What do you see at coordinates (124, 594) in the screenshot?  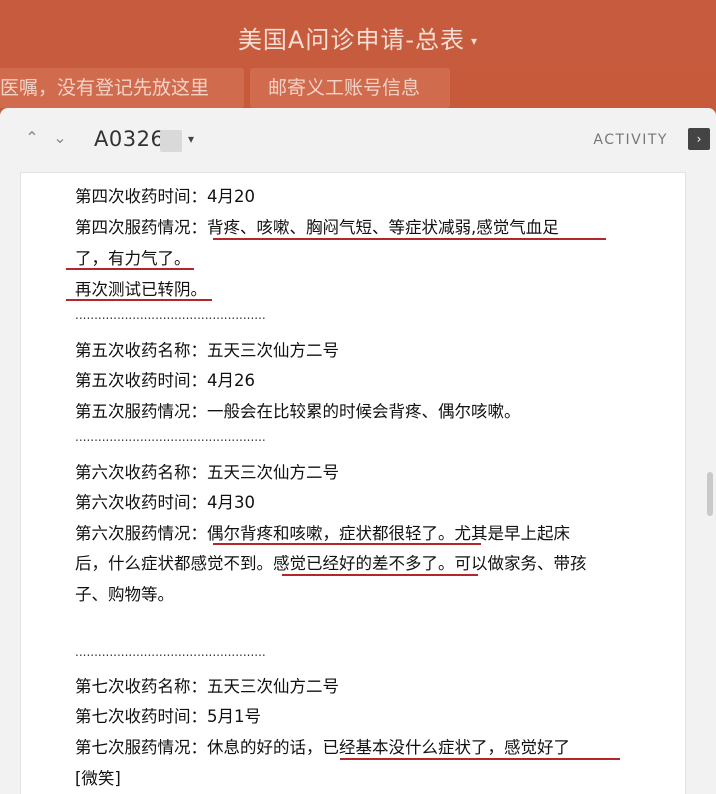 I see `note-line: 子、购物等。` at bounding box center [124, 594].